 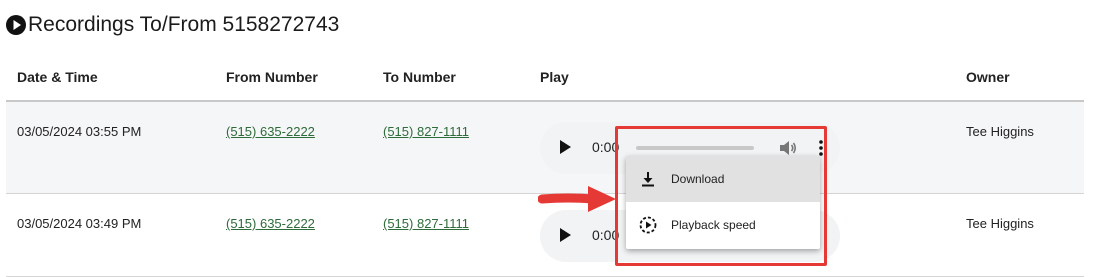 What do you see at coordinates (648, 179) in the screenshot?
I see `download-icon` at bounding box center [648, 179].